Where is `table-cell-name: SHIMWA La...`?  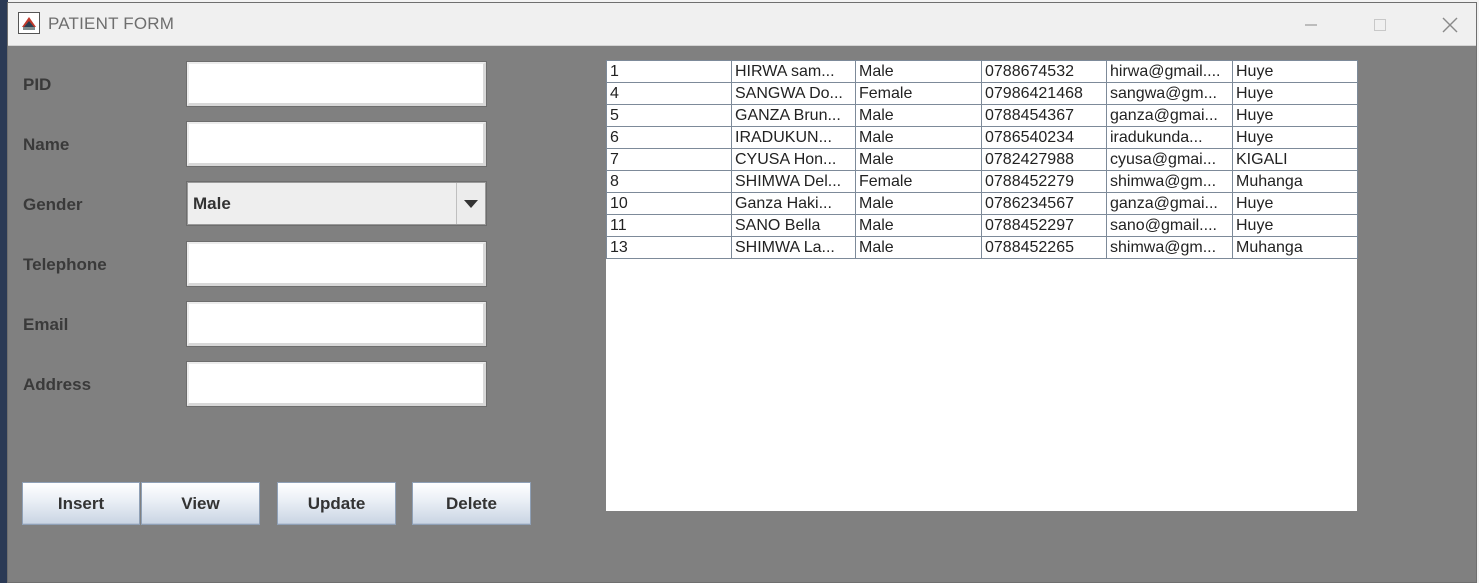 table-cell-name: SHIMWA La... is located at coordinates (793, 247).